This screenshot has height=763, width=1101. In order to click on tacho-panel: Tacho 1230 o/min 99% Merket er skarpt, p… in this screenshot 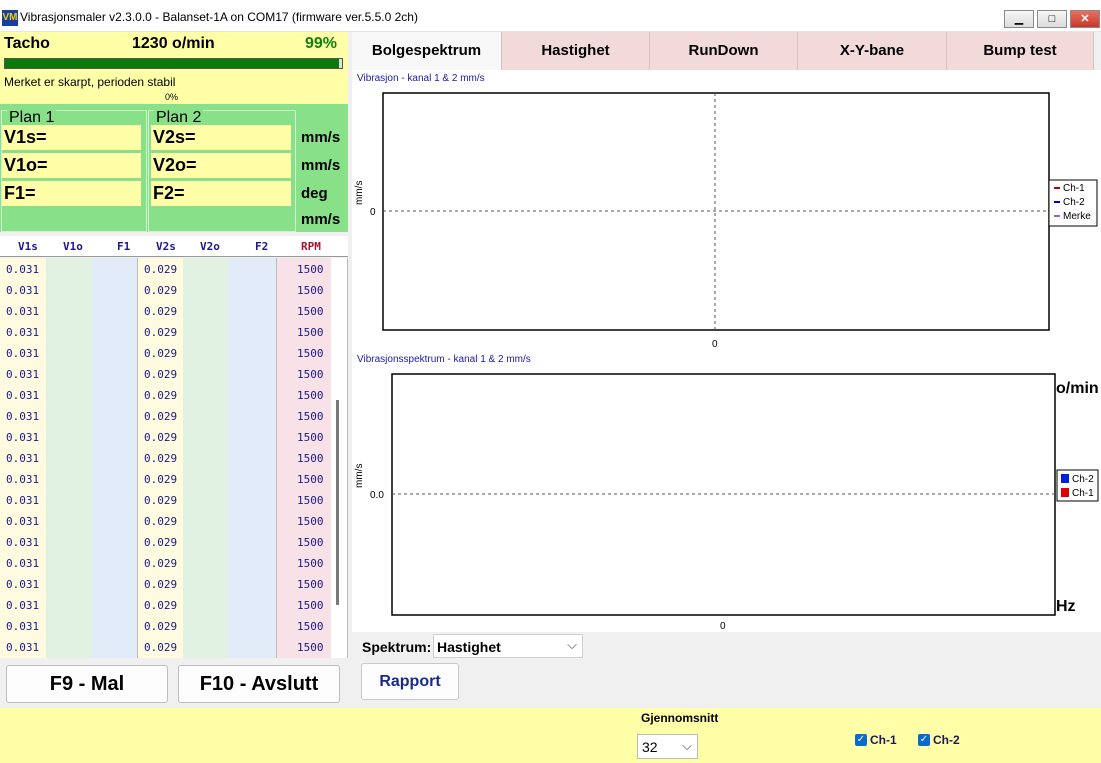, I will do `click(174, 68)`.